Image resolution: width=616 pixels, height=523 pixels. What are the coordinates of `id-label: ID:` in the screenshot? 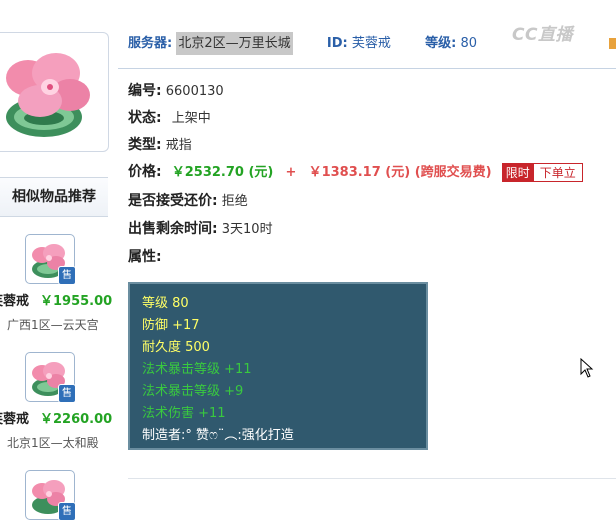 It's located at (337, 43).